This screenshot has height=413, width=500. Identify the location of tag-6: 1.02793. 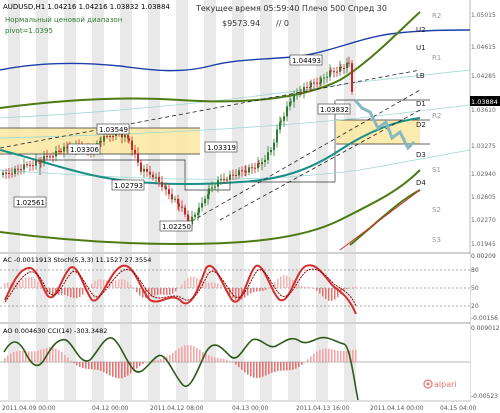
(128, 186).